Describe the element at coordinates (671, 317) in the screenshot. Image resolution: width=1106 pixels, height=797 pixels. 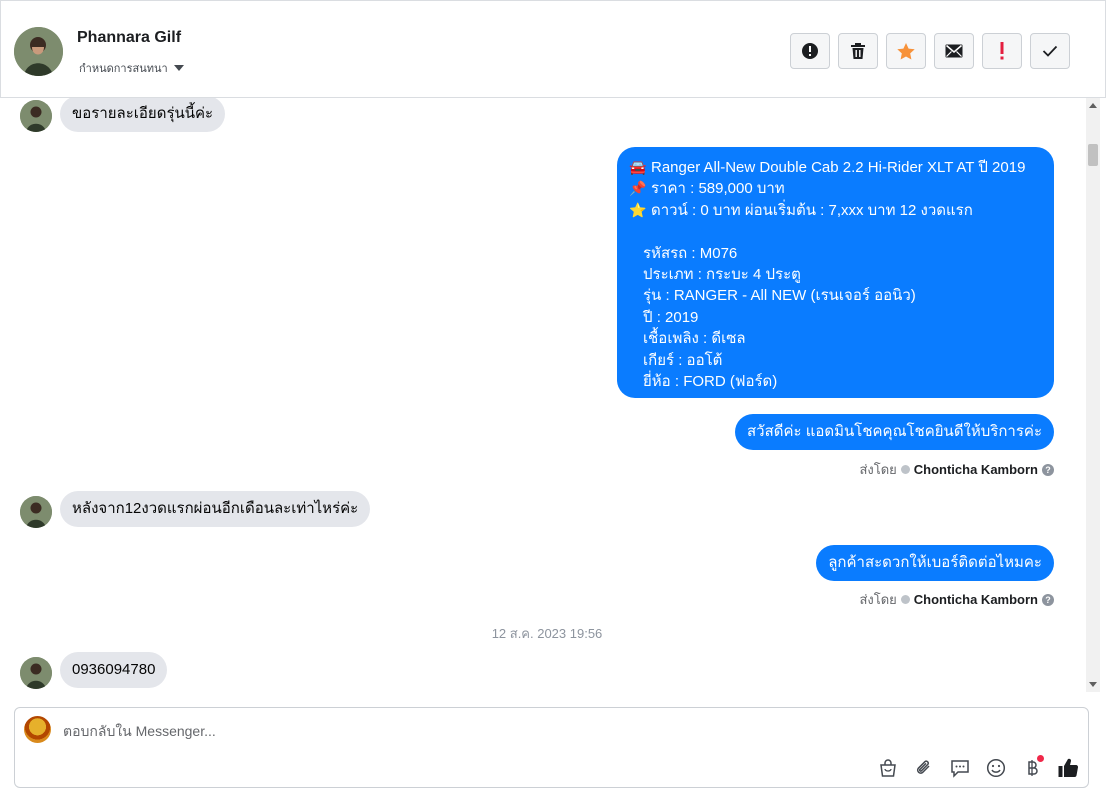
I see `car-detail-line: ปี : 2019` at that location.